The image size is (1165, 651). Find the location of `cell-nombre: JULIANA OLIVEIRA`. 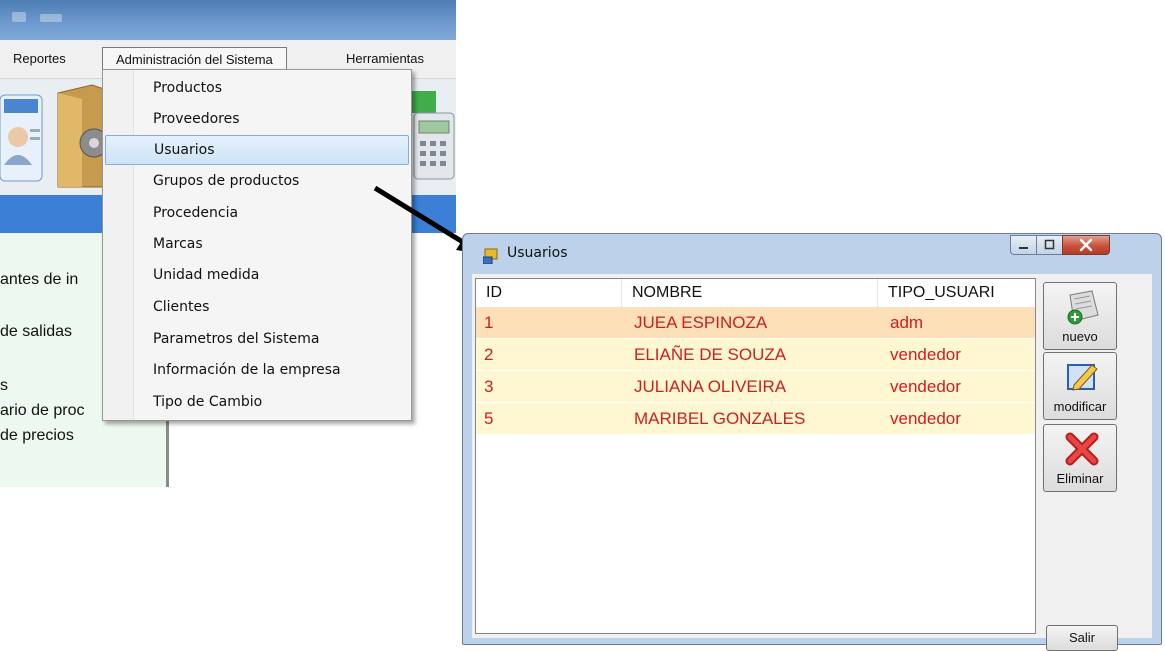

cell-nombre: JULIANA OLIVEIRA is located at coordinates (710, 386).